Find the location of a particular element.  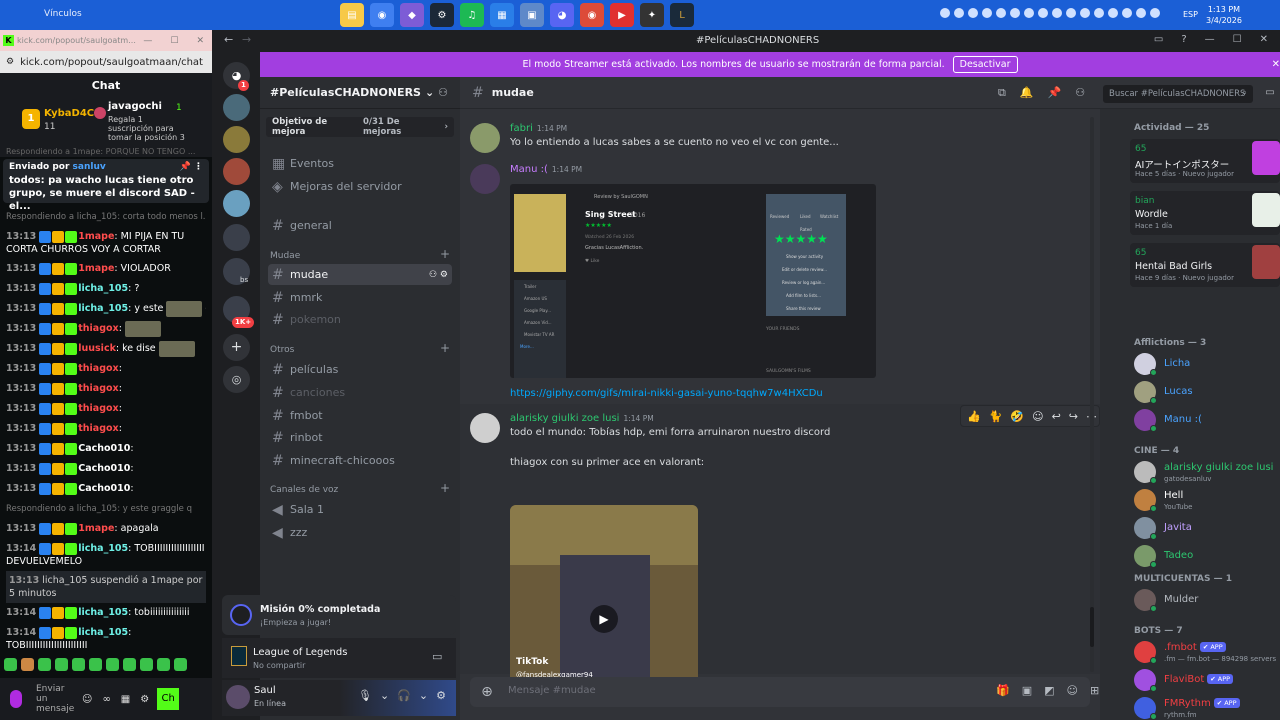

tiktok-video: ▶ TikTok @fansdealexgamer94 is located at coordinates (604, 605).